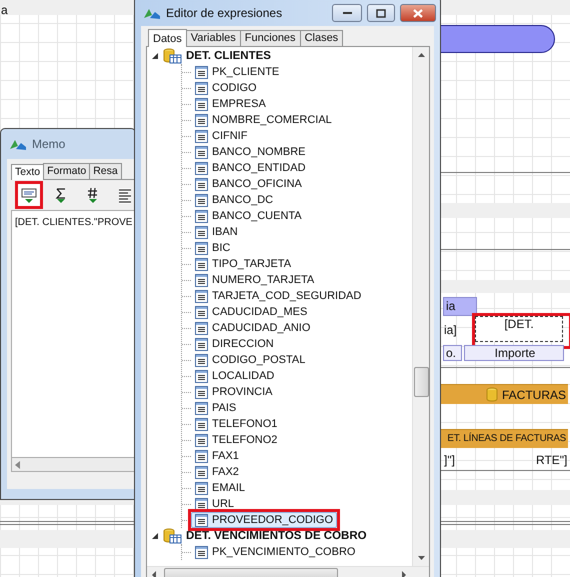 This screenshot has width=570, height=577. What do you see at coordinates (248, 184) in the screenshot?
I see `tree-item: BANCO_OFICINA` at bounding box center [248, 184].